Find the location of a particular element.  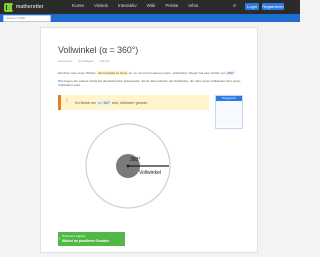

search-icon: ⌕ is located at coordinates (234, 6).